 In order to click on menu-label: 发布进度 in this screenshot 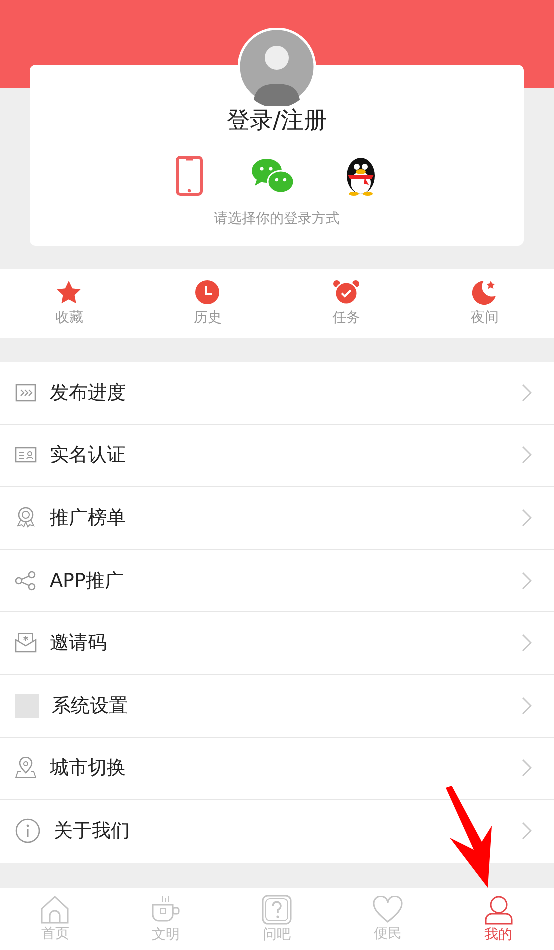, I will do `click(88, 393)`.